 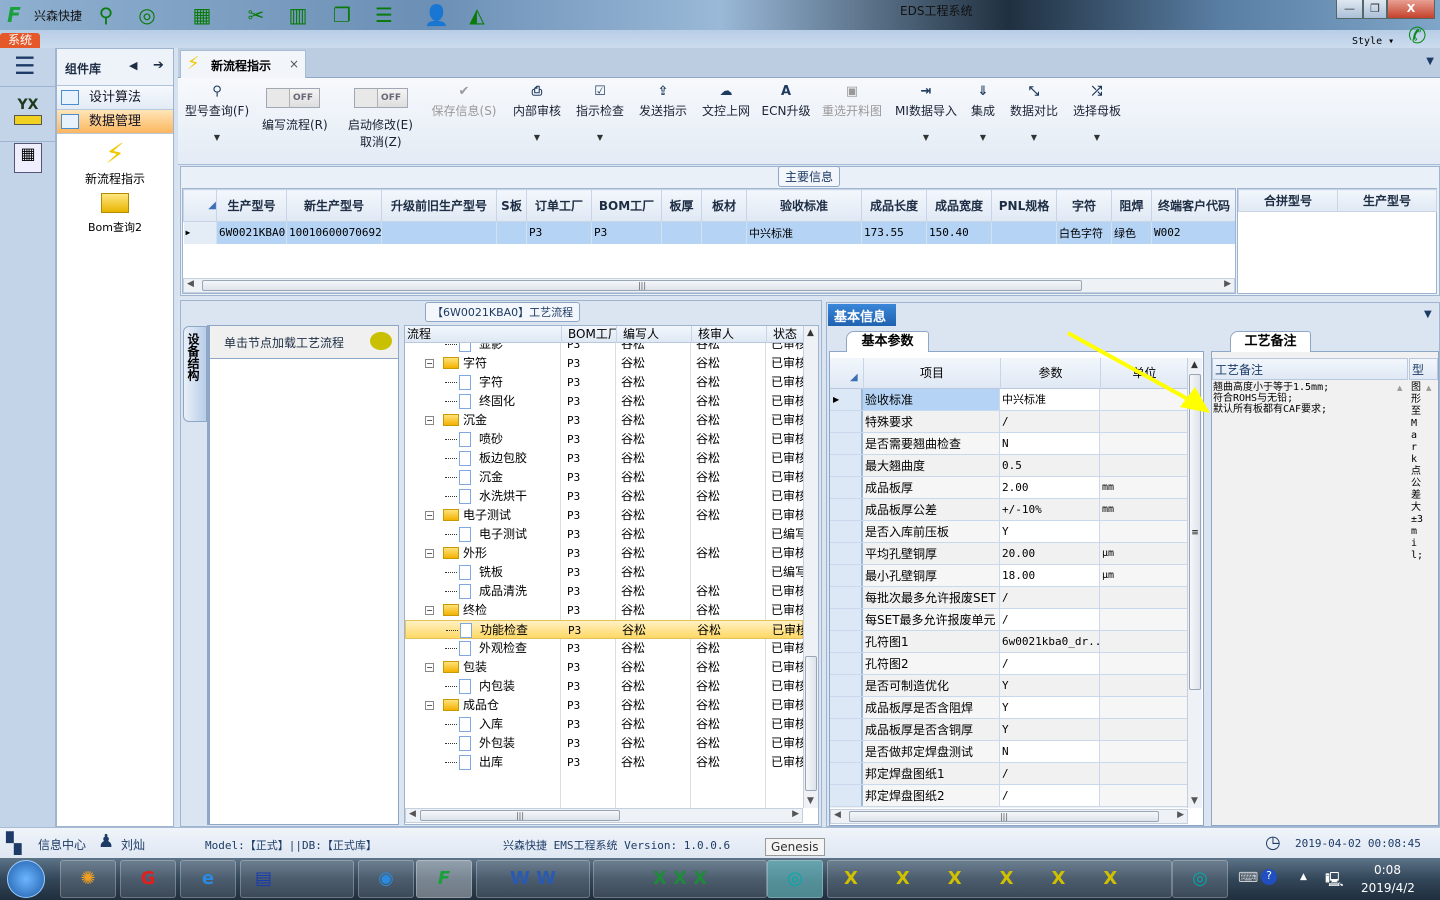 I want to click on taskbar-shell-app: ✺, so click(x=88, y=879).